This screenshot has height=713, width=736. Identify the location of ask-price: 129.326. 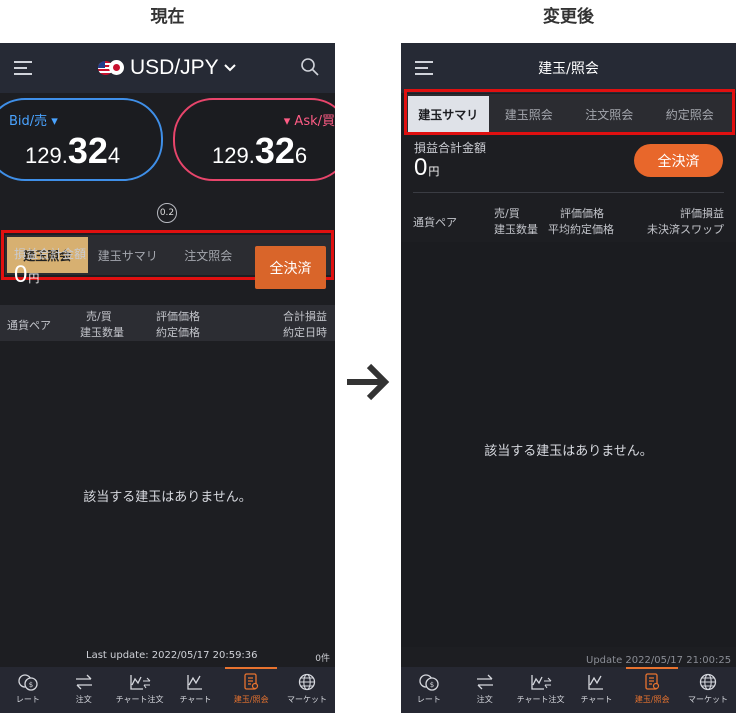
(260, 150).